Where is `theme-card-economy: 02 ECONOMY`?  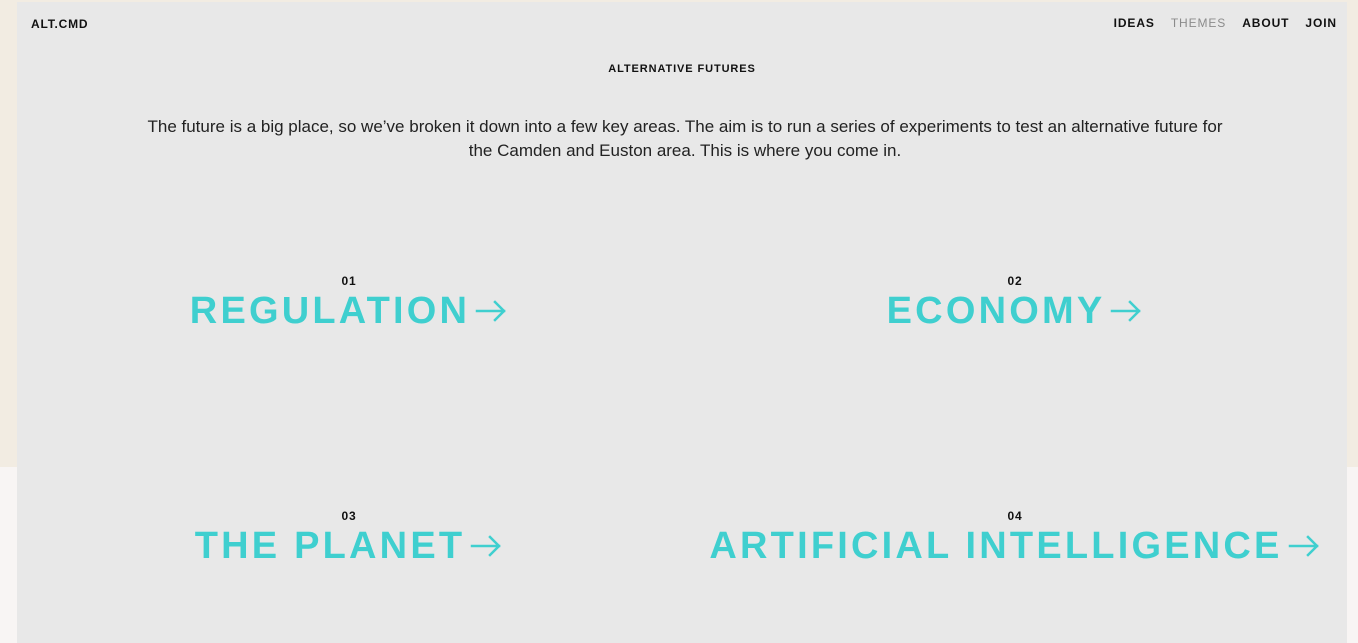
theme-card-economy: 02 ECONOMY is located at coordinates (1015, 302).